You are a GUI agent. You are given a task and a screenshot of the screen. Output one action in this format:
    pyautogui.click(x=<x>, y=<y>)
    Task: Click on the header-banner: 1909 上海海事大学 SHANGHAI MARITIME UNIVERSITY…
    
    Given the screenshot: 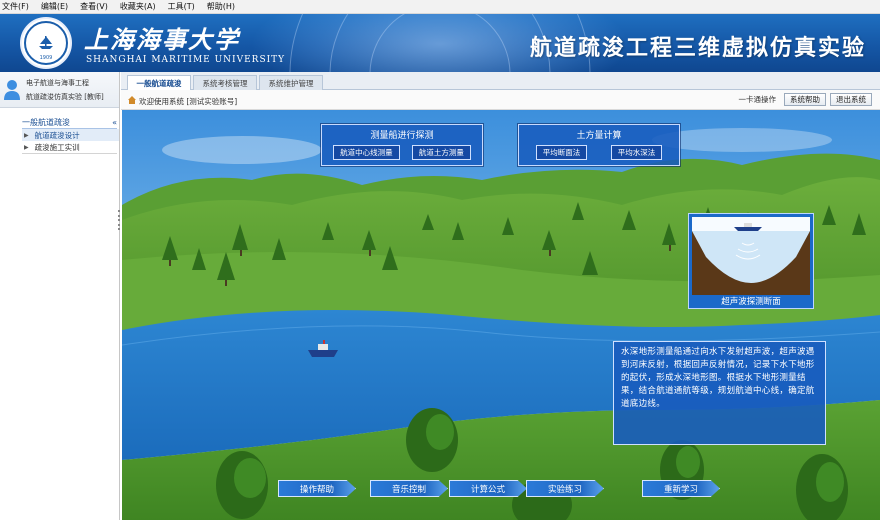 What is the action you would take?
    pyautogui.click(x=440, y=43)
    